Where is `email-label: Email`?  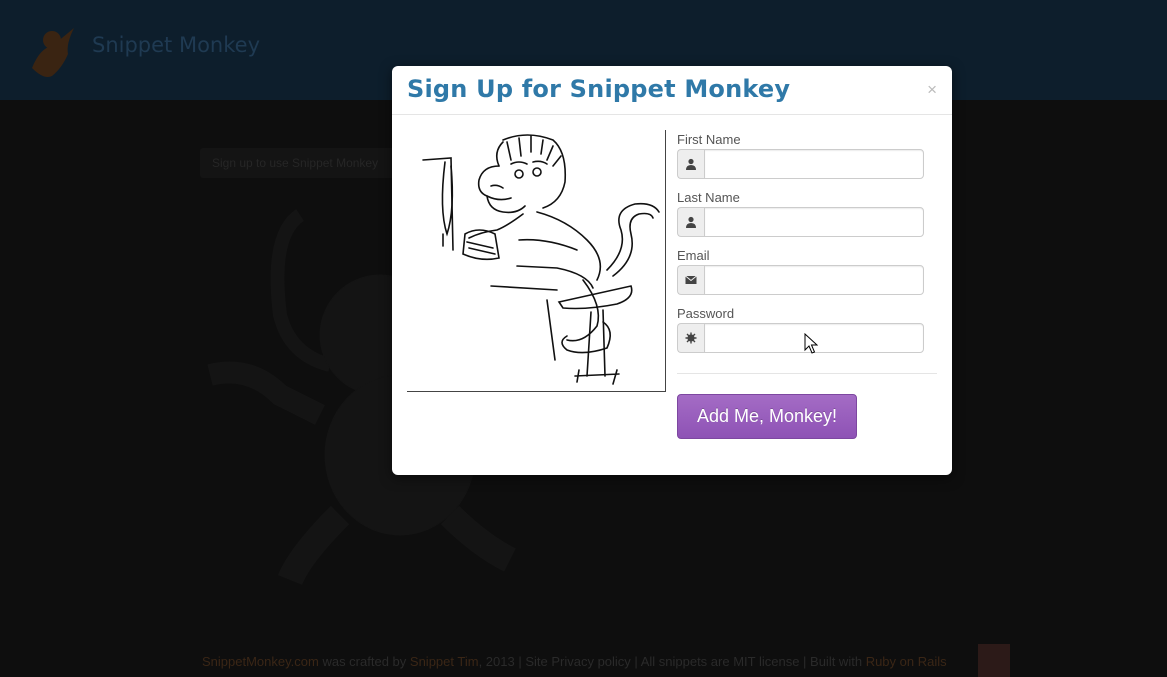
email-label: Email is located at coordinates (693, 255).